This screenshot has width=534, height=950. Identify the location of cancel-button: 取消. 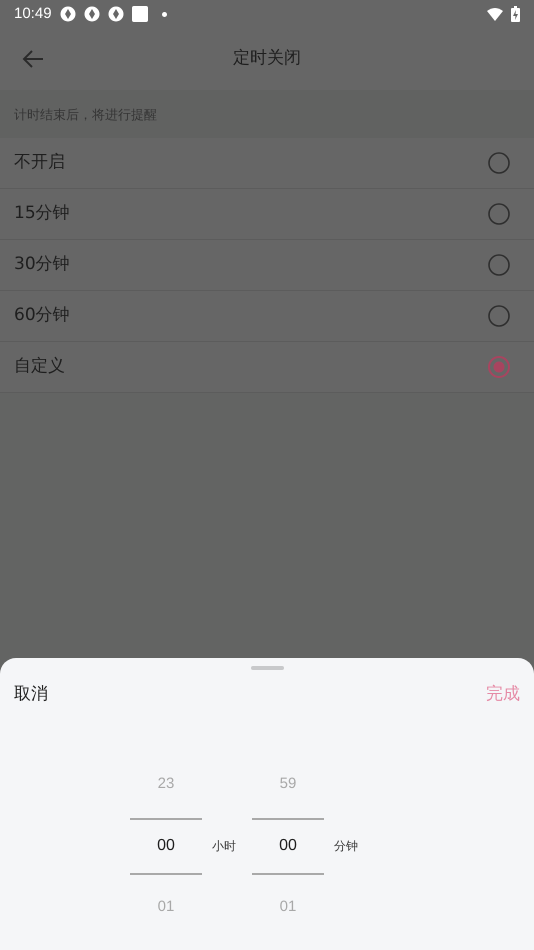
(31, 695).